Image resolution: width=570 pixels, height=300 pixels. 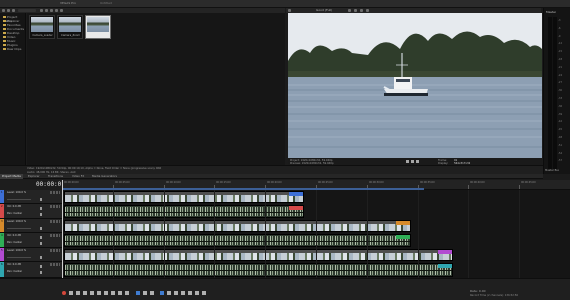 What do you see at coordinates (106, 293) in the screenshot?
I see `go-to-start-icon` at bounding box center [106, 293].